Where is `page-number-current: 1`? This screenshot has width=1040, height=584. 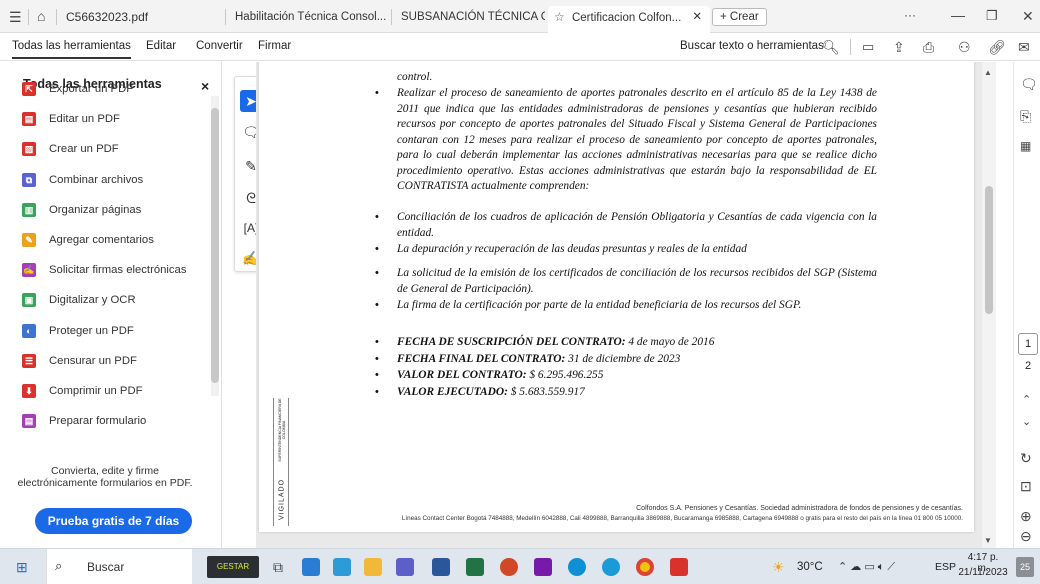 page-number-current: 1 is located at coordinates (1028, 344).